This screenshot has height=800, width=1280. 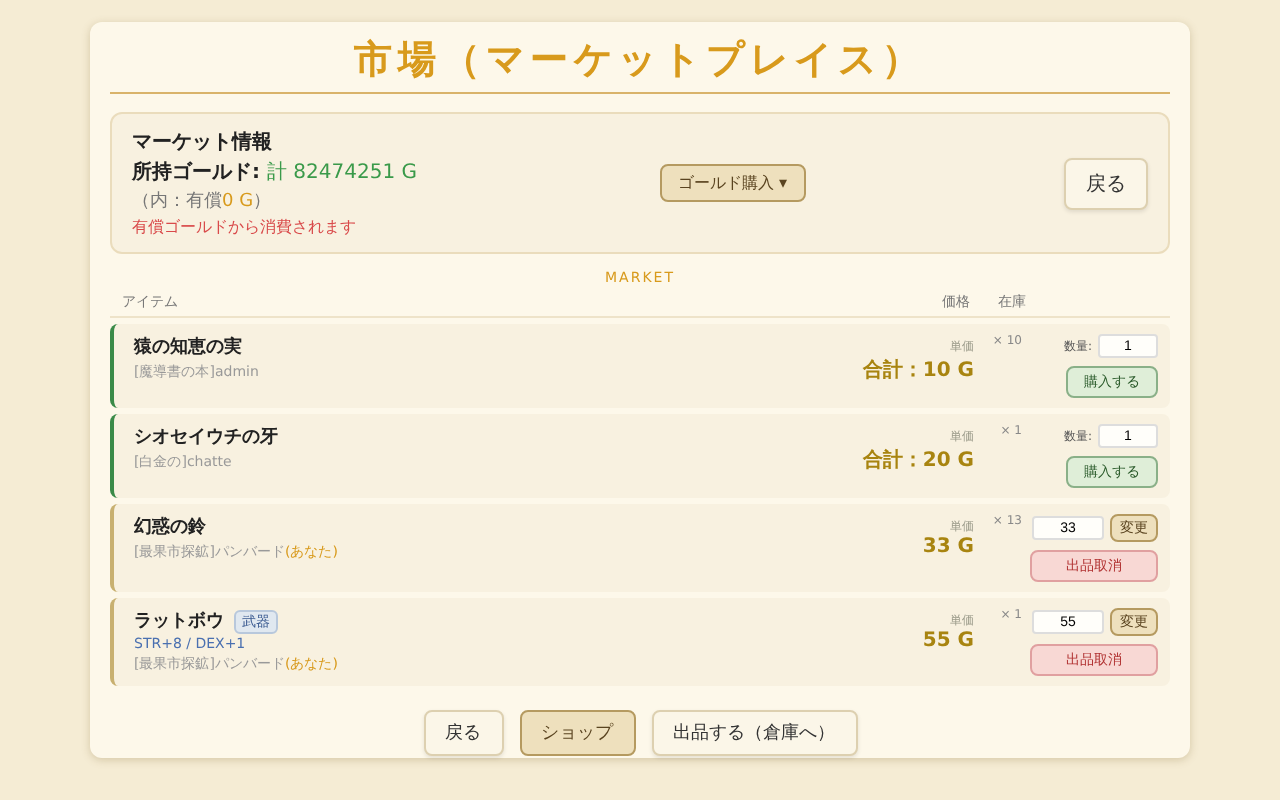 What do you see at coordinates (177, 202) in the screenshot?
I see `paid-note: （内：有償` at bounding box center [177, 202].